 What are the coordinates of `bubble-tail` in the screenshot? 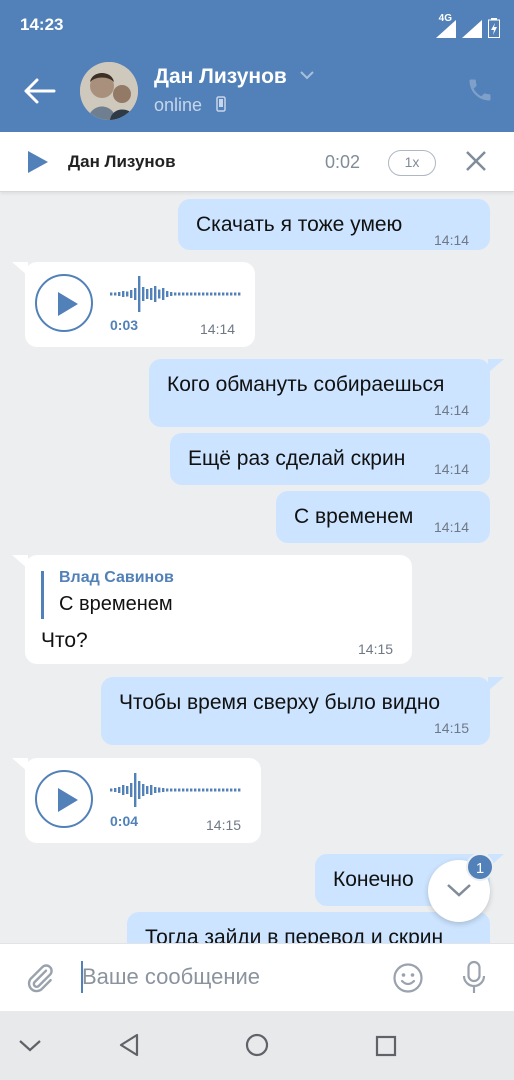 It's located at (496, 684).